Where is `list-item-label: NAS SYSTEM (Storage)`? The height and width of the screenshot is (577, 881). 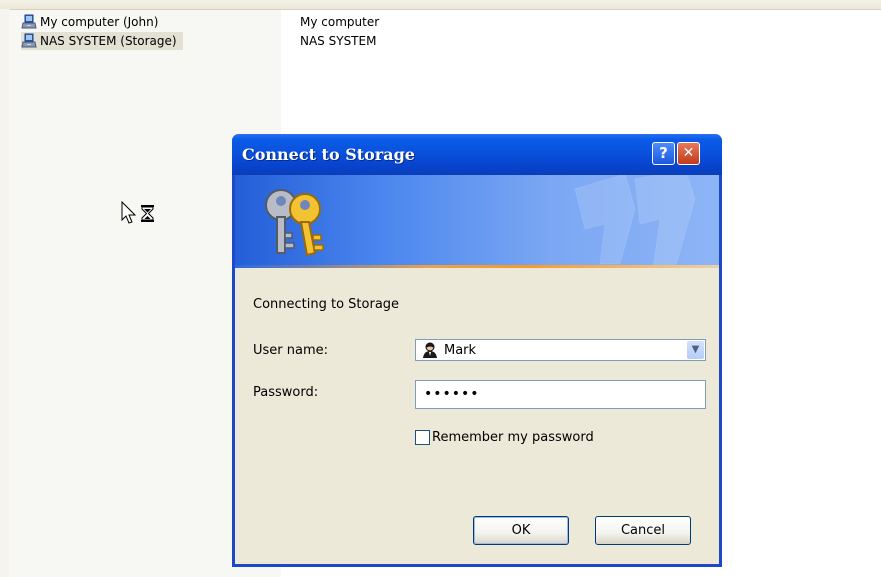 list-item-label: NAS SYSTEM (Storage) is located at coordinates (108, 41).